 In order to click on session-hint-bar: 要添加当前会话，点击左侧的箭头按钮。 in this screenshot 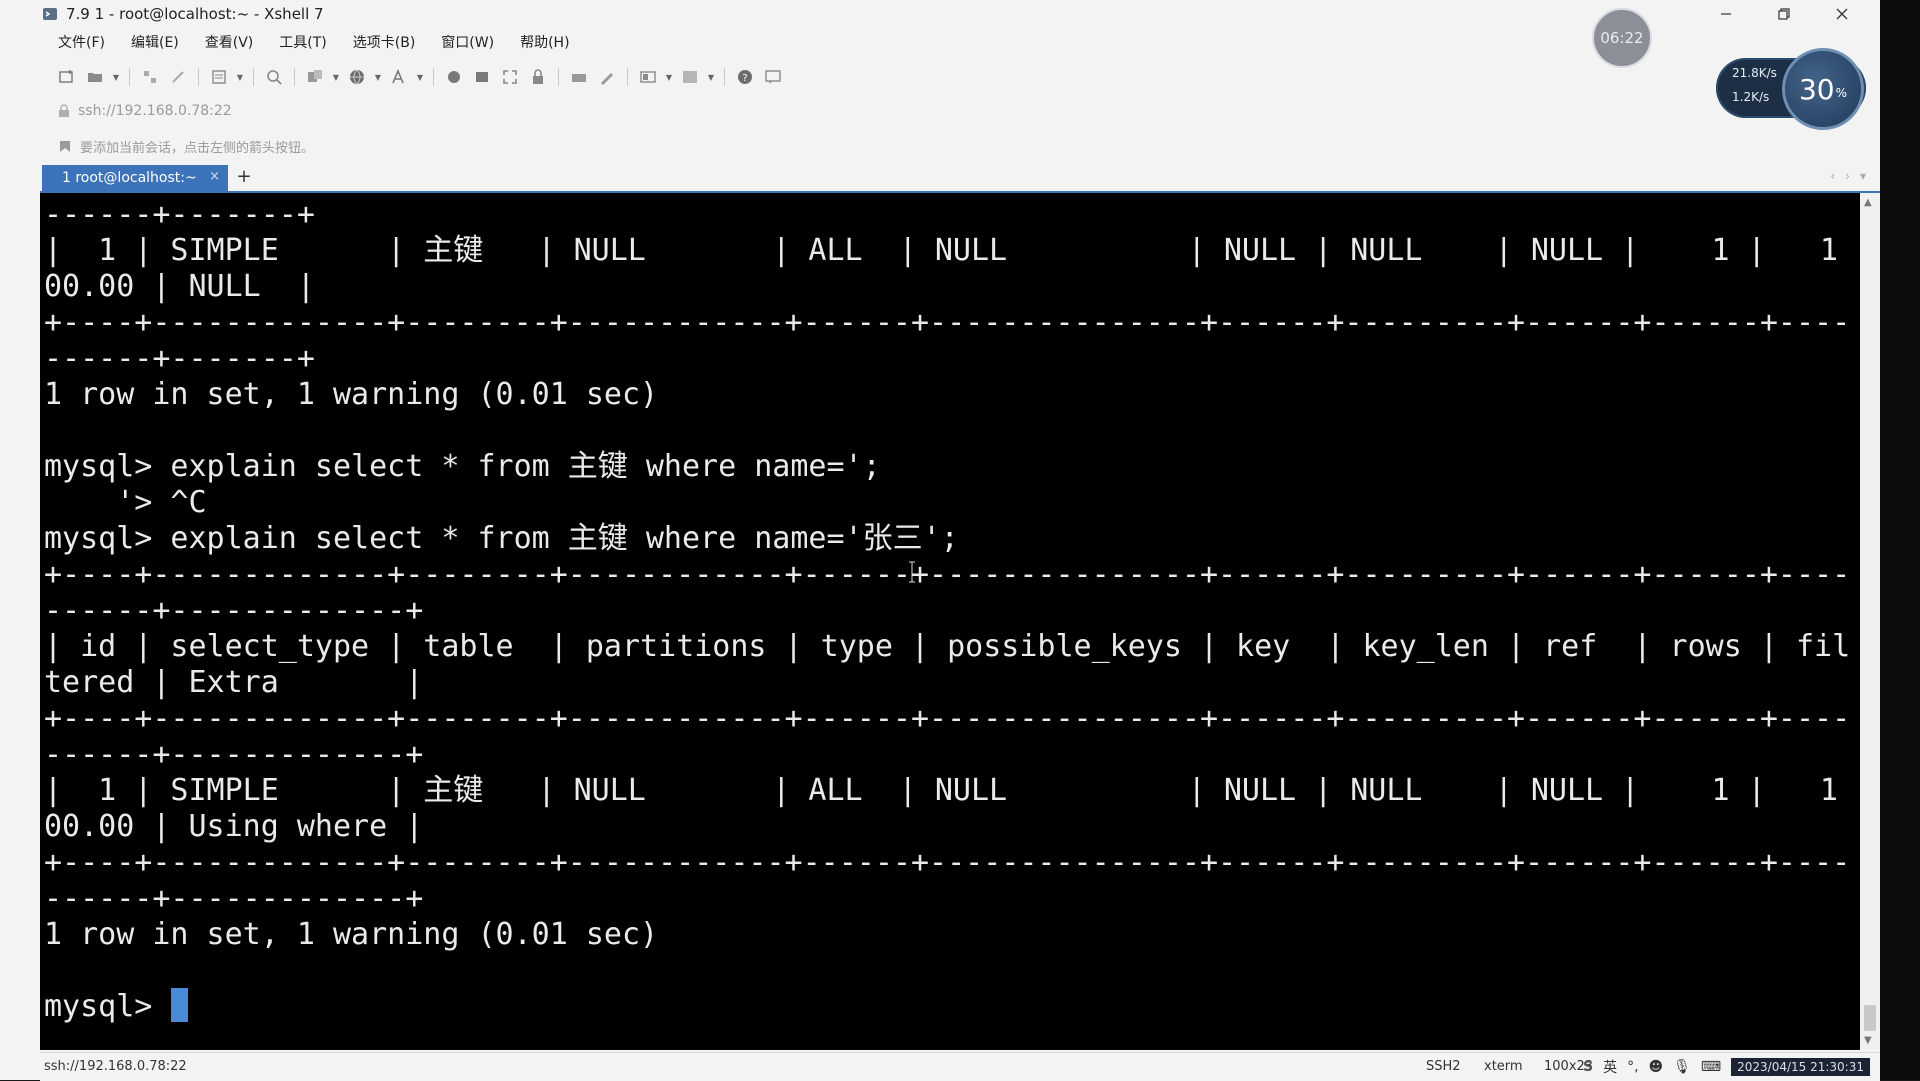, I will do `click(186, 146)`.